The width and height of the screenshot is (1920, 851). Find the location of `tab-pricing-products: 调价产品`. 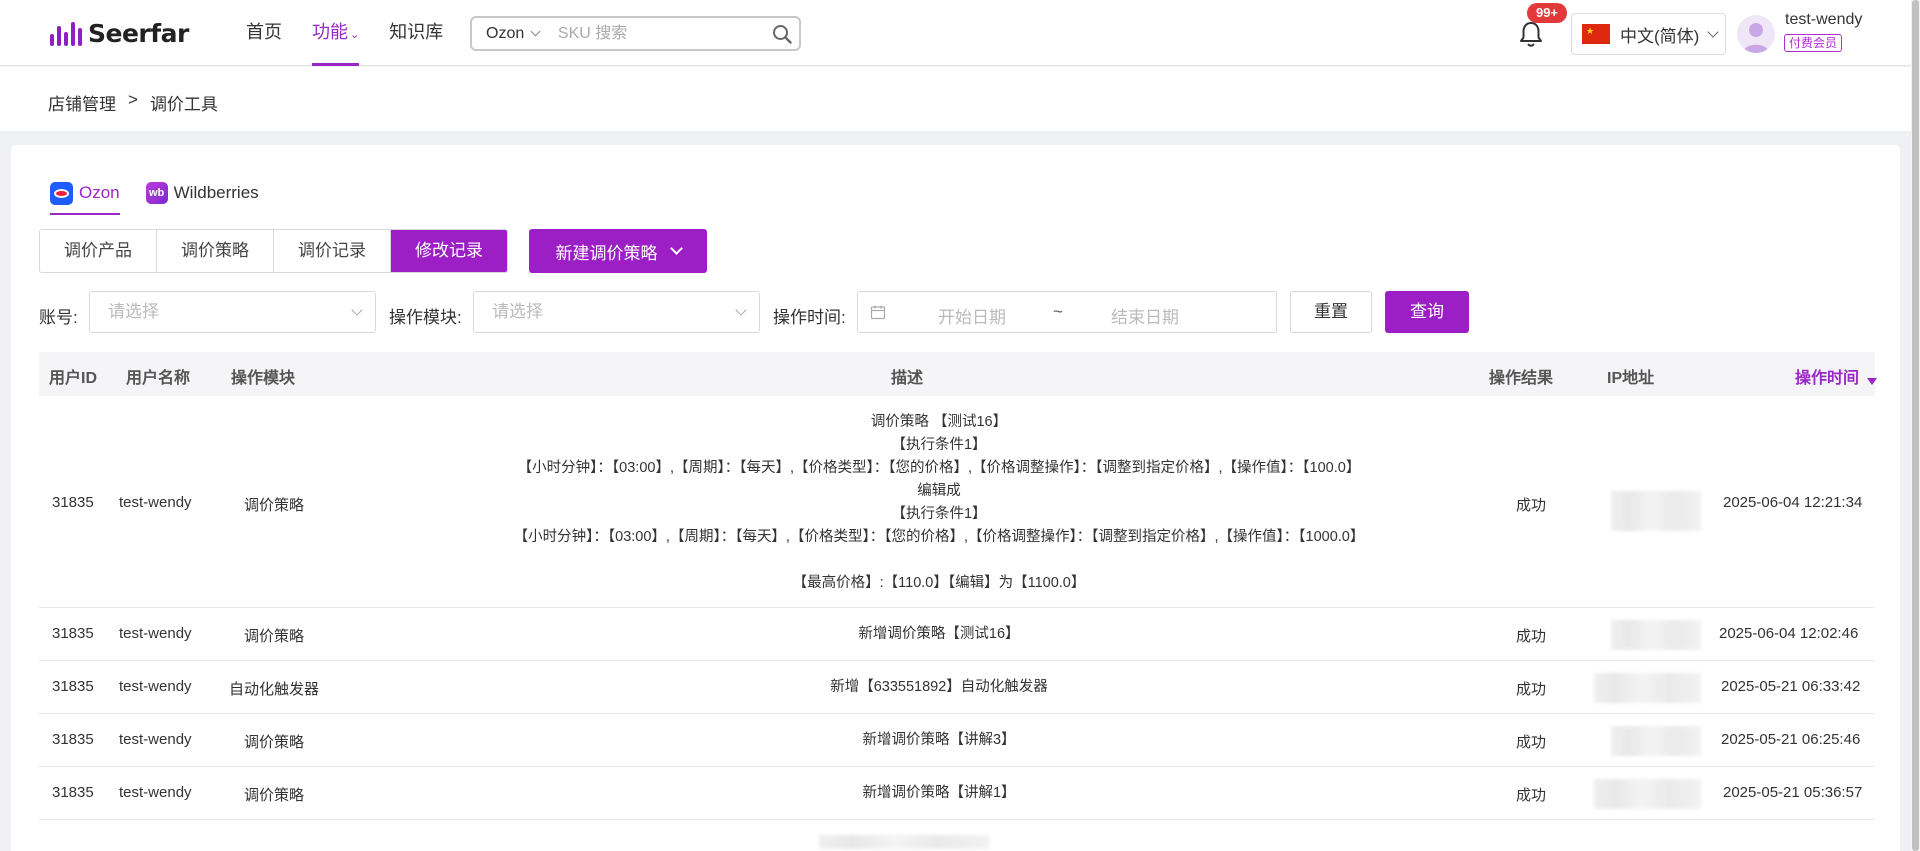

tab-pricing-products: 调价产品 is located at coordinates (98, 251).